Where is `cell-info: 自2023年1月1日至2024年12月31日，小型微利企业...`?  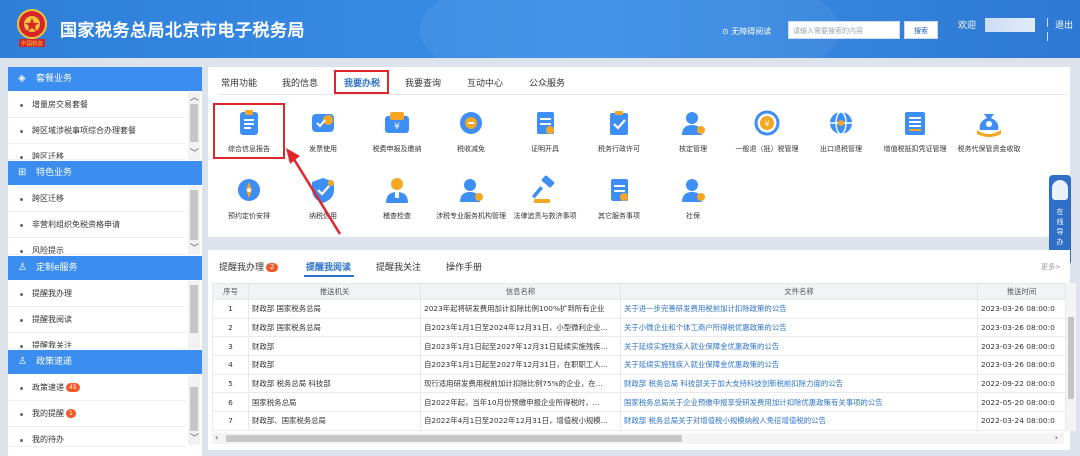
cell-info: 自2023年1月1日至2024年12月31日，小型微利企业... is located at coordinates (520, 327).